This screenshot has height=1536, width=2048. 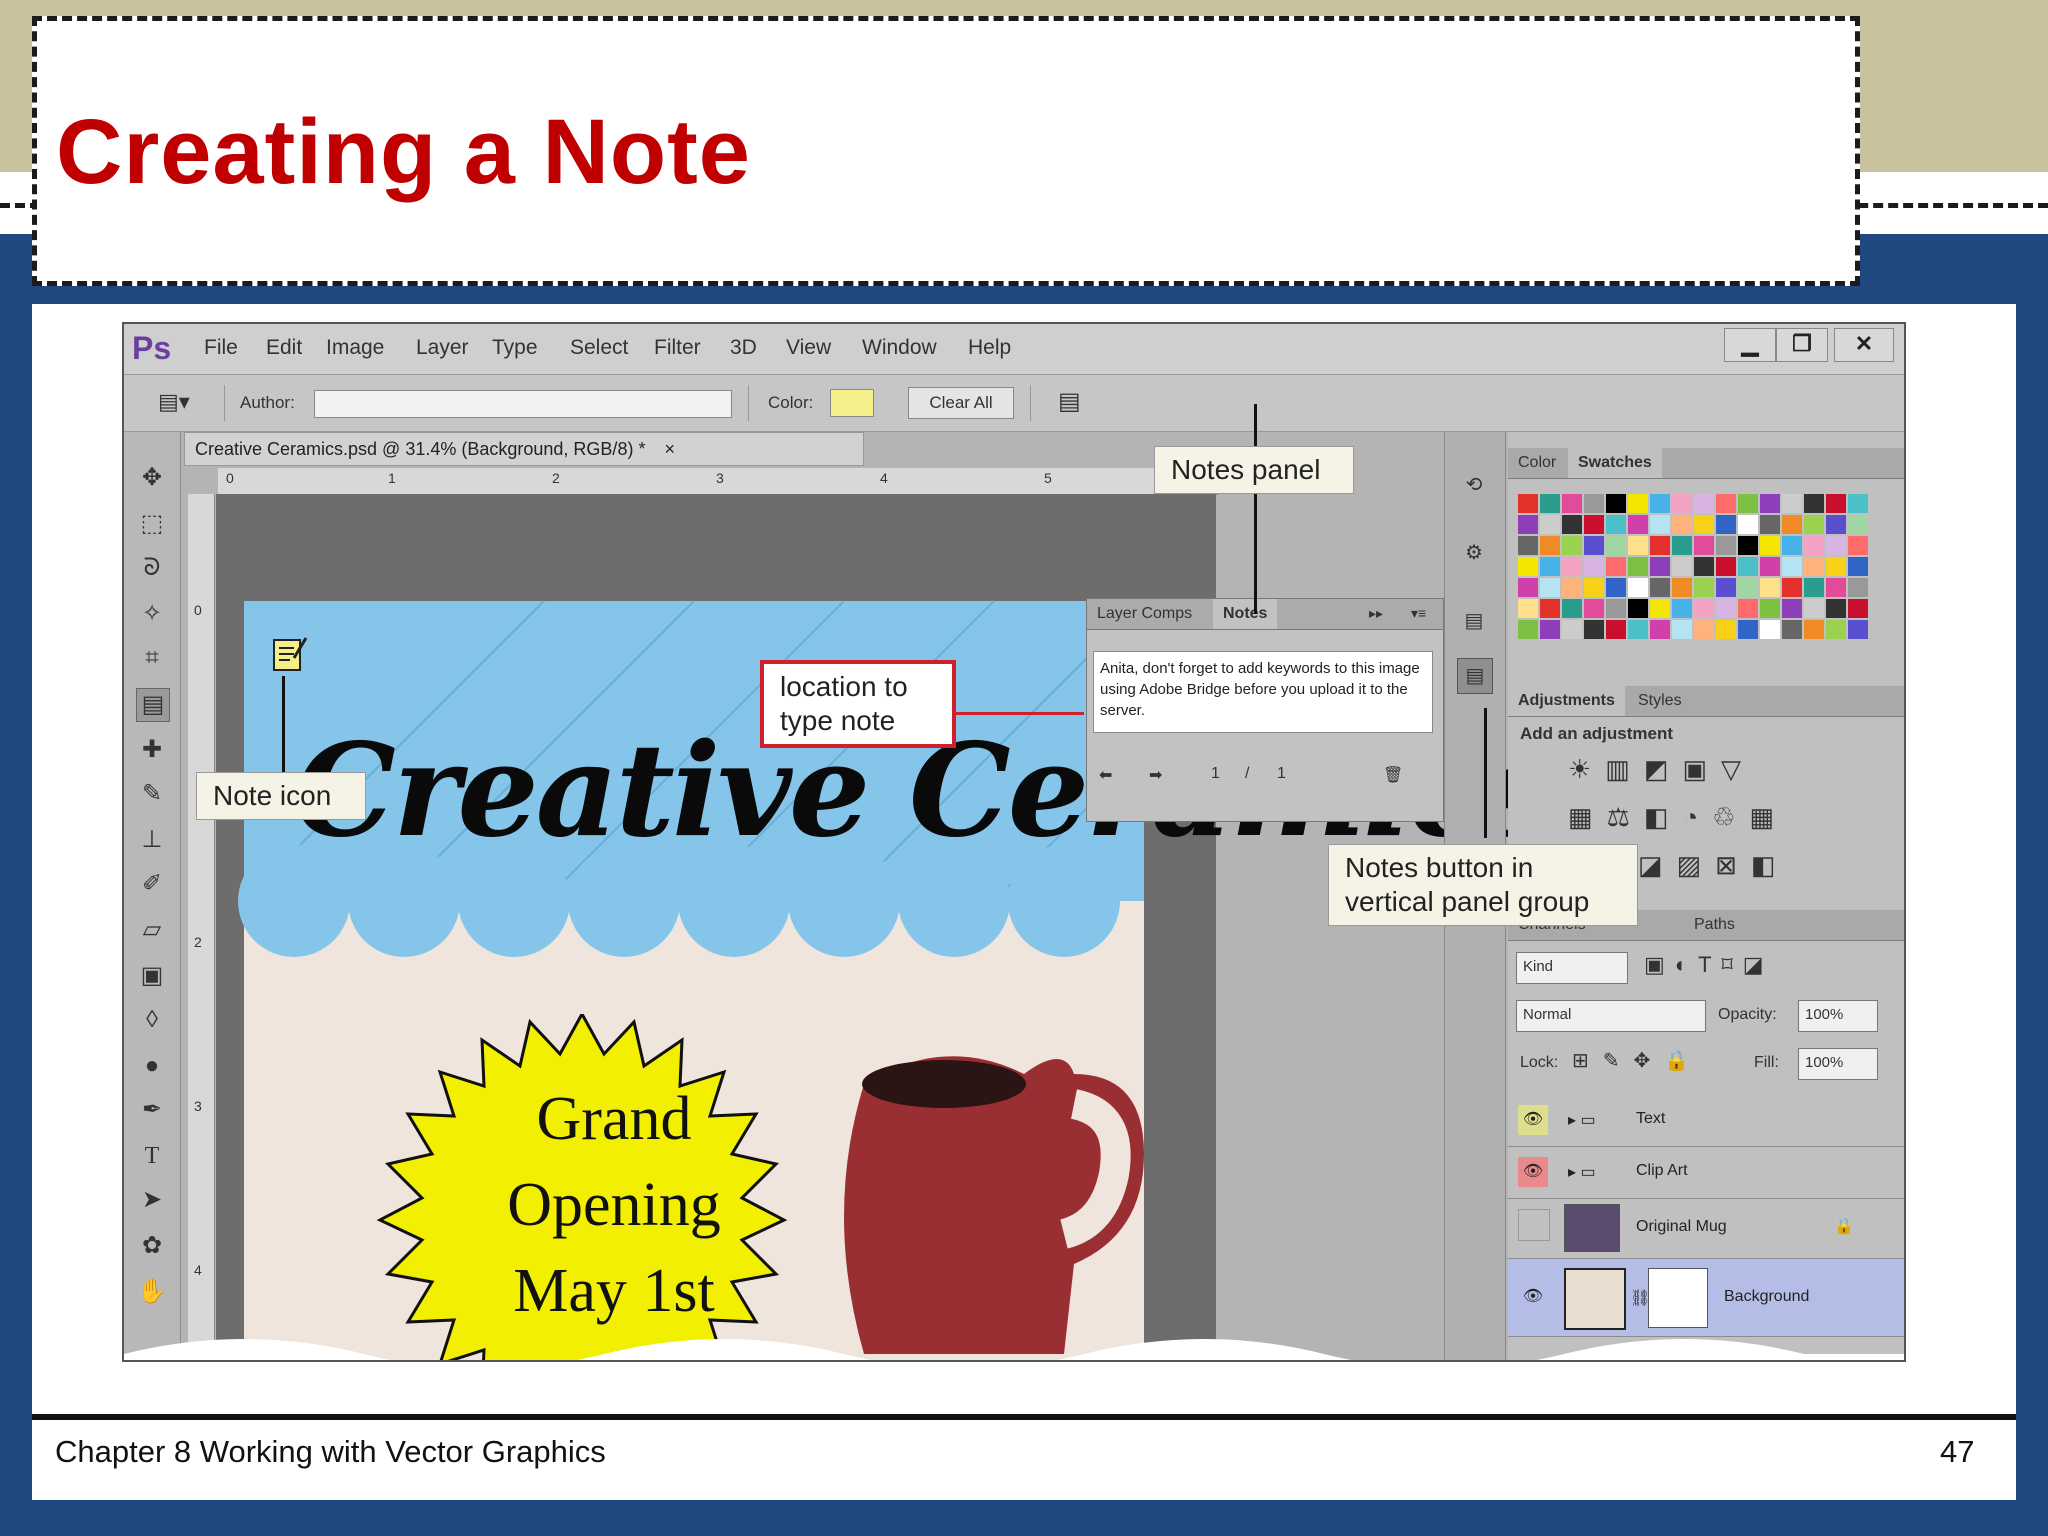 What do you see at coordinates (1709, 965) in the screenshot?
I see `layer-filter-icons: ▣◐T⌑◪` at bounding box center [1709, 965].